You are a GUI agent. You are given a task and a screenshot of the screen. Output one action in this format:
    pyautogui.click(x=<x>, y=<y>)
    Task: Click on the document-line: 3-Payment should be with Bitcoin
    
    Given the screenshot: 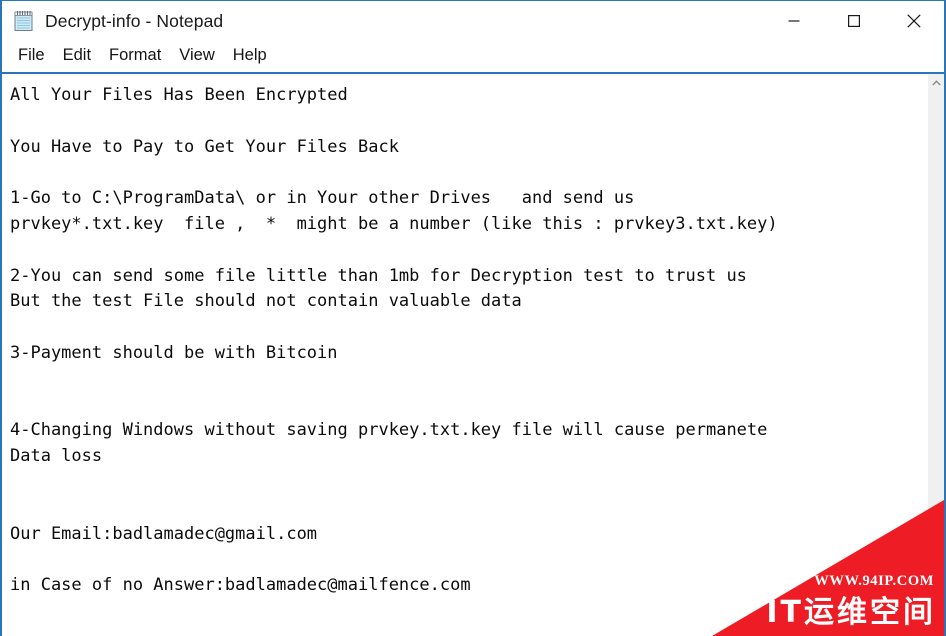 What is the action you would take?
    pyautogui.click(x=174, y=352)
    